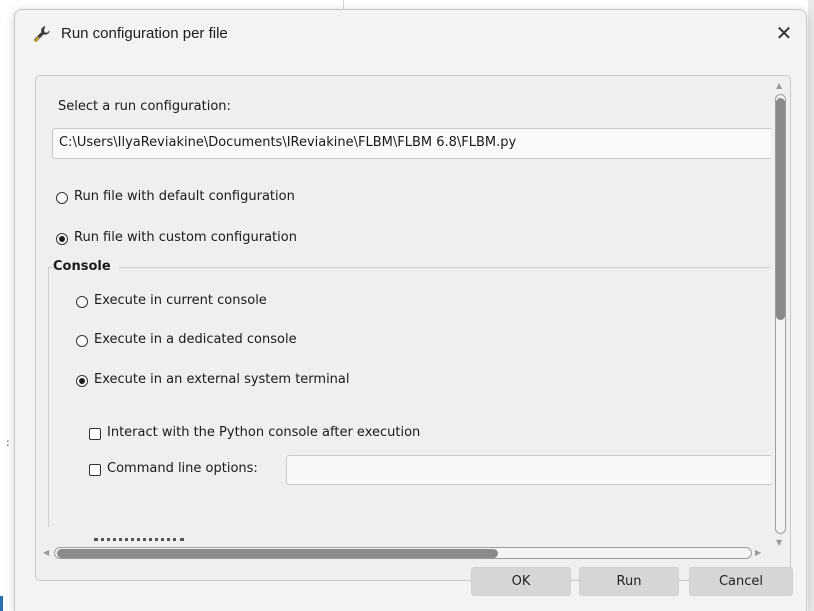 This screenshot has width=814, height=611. What do you see at coordinates (758, 552) in the screenshot?
I see `scroll-right-icon: ▶` at bounding box center [758, 552].